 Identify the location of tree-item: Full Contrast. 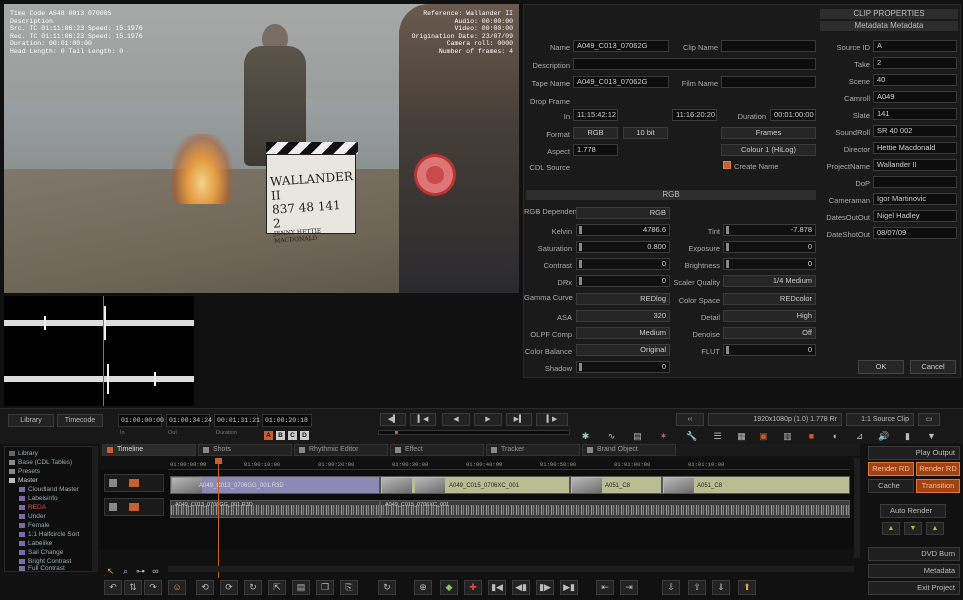
(42, 568).